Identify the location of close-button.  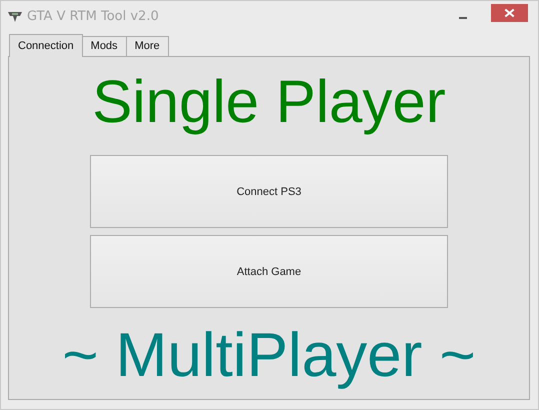
(509, 13).